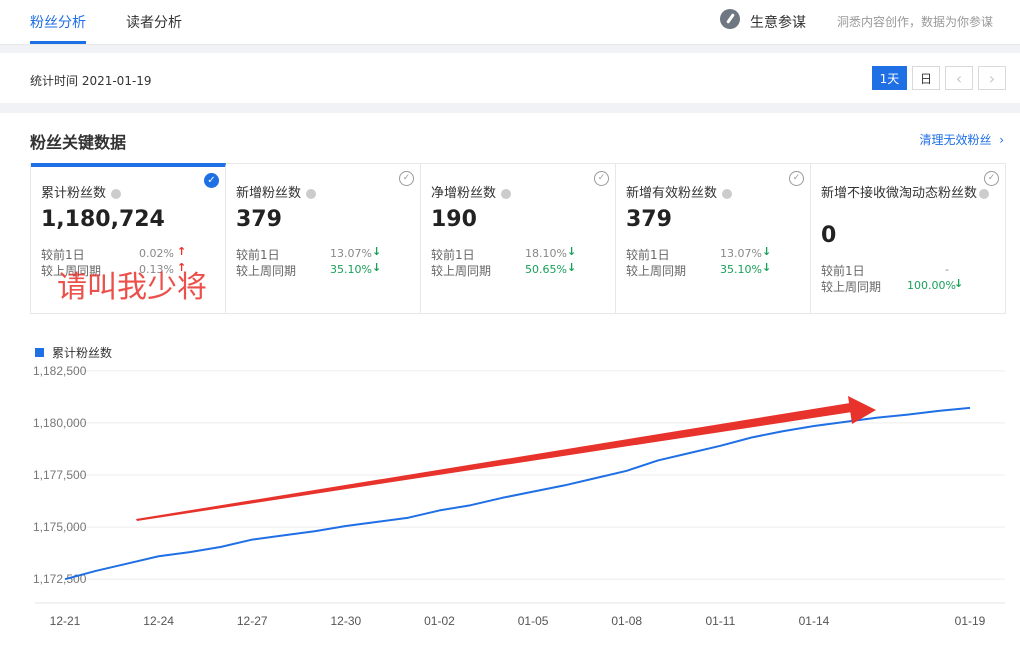 This screenshot has height=654, width=1020. I want to click on x-tick-label: 12-21, so click(65, 621).